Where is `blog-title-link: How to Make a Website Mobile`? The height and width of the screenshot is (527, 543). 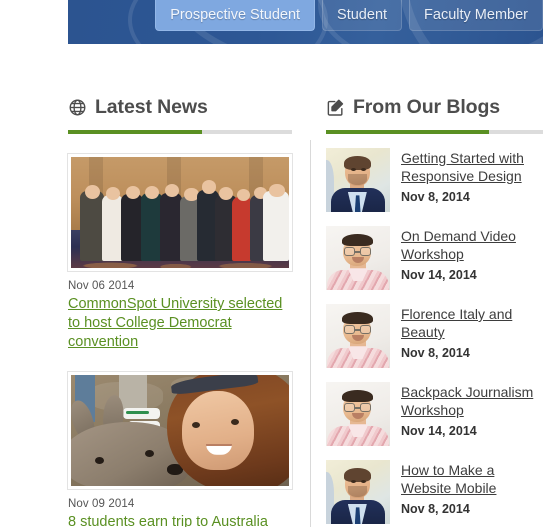 blog-title-link: How to Make a Website Mobile is located at coordinates (472, 479).